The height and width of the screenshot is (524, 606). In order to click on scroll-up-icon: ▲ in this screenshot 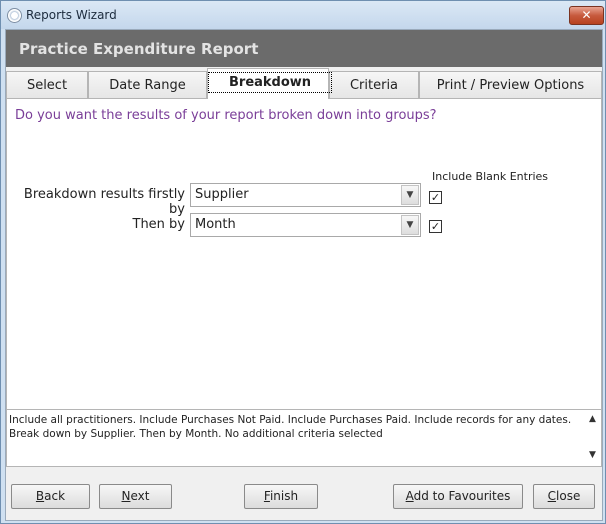, I will do `click(592, 419)`.